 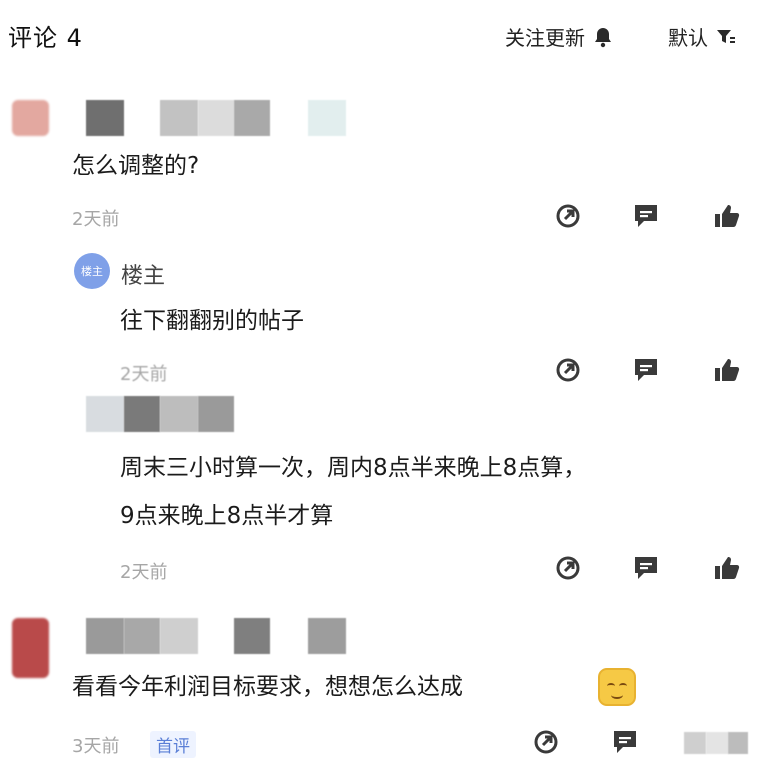 I want to click on comment-text: 看看今年利润目标要求，想想怎么达成, so click(x=267, y=687).